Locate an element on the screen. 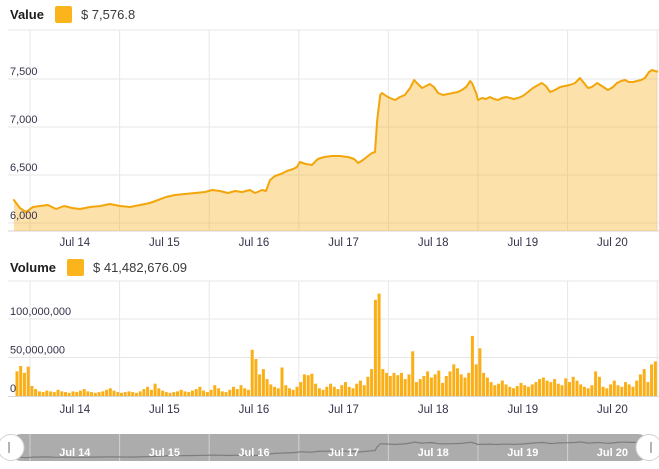  value-x-tick-label: Jul 19 is located at coordinates (522, 243).